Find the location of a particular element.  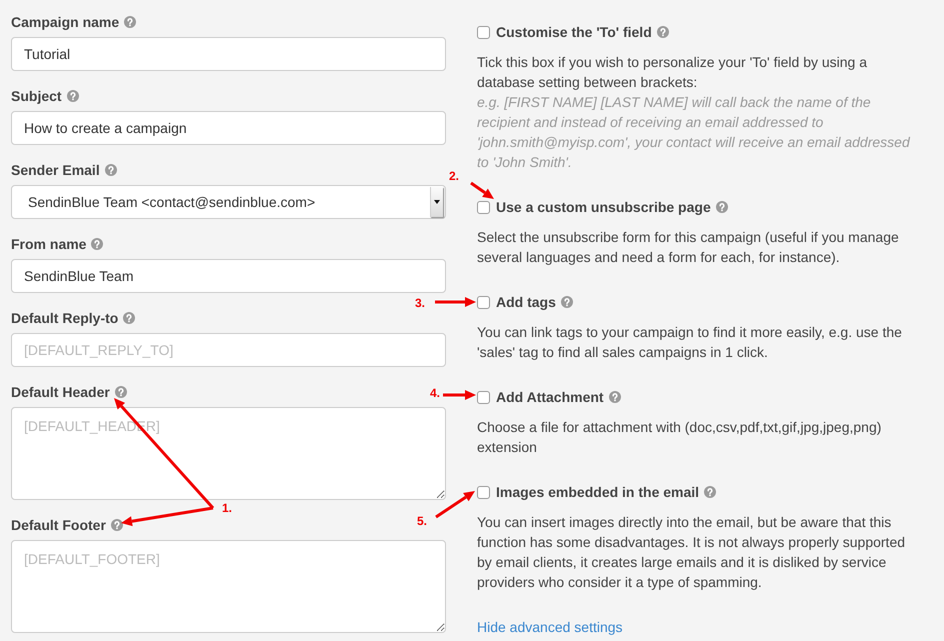

caret-icon is located at coordinates (436, 202).